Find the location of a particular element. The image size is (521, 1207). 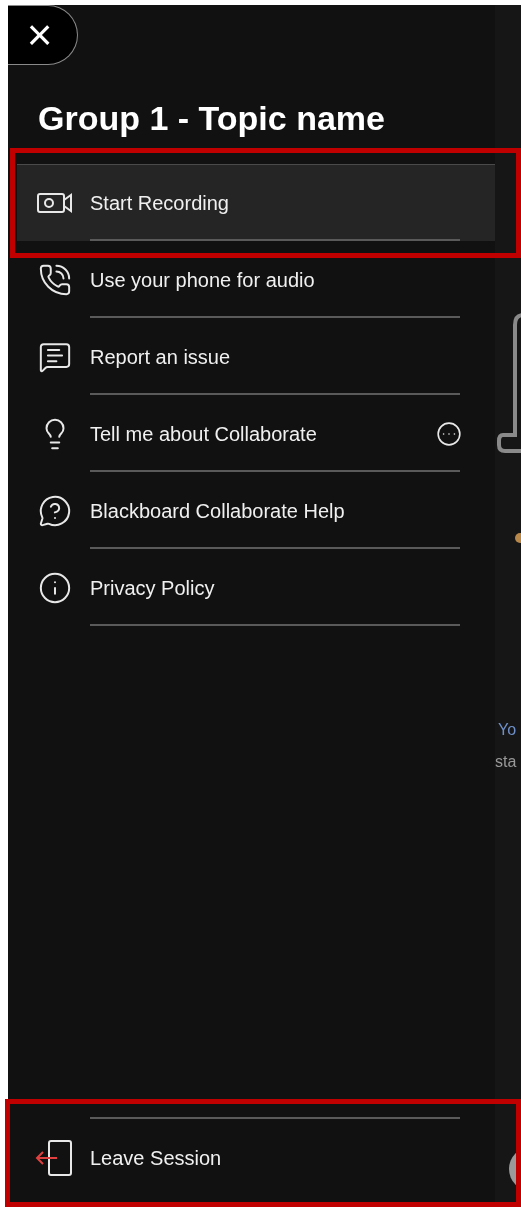

exit-door-icon is located at coordinates (53, 1158).